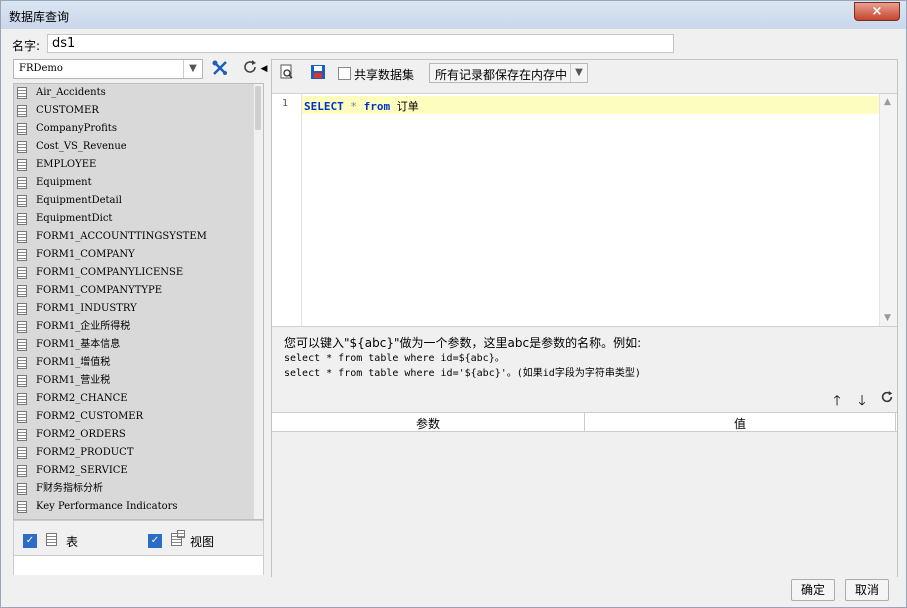 The width and height of the screenshot is (907, 608). I want to click on table-list-item-label: FORM2_CHANCE, so click(82, 398).